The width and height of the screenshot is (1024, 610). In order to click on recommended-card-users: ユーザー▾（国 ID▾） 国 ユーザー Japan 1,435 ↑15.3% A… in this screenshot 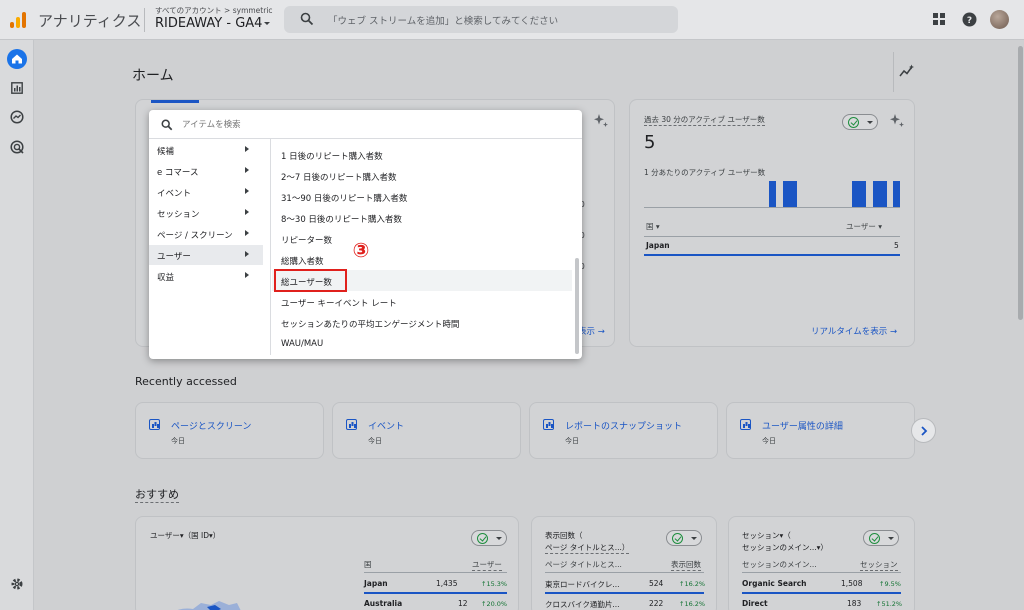, I will do `click(327, 563)`.